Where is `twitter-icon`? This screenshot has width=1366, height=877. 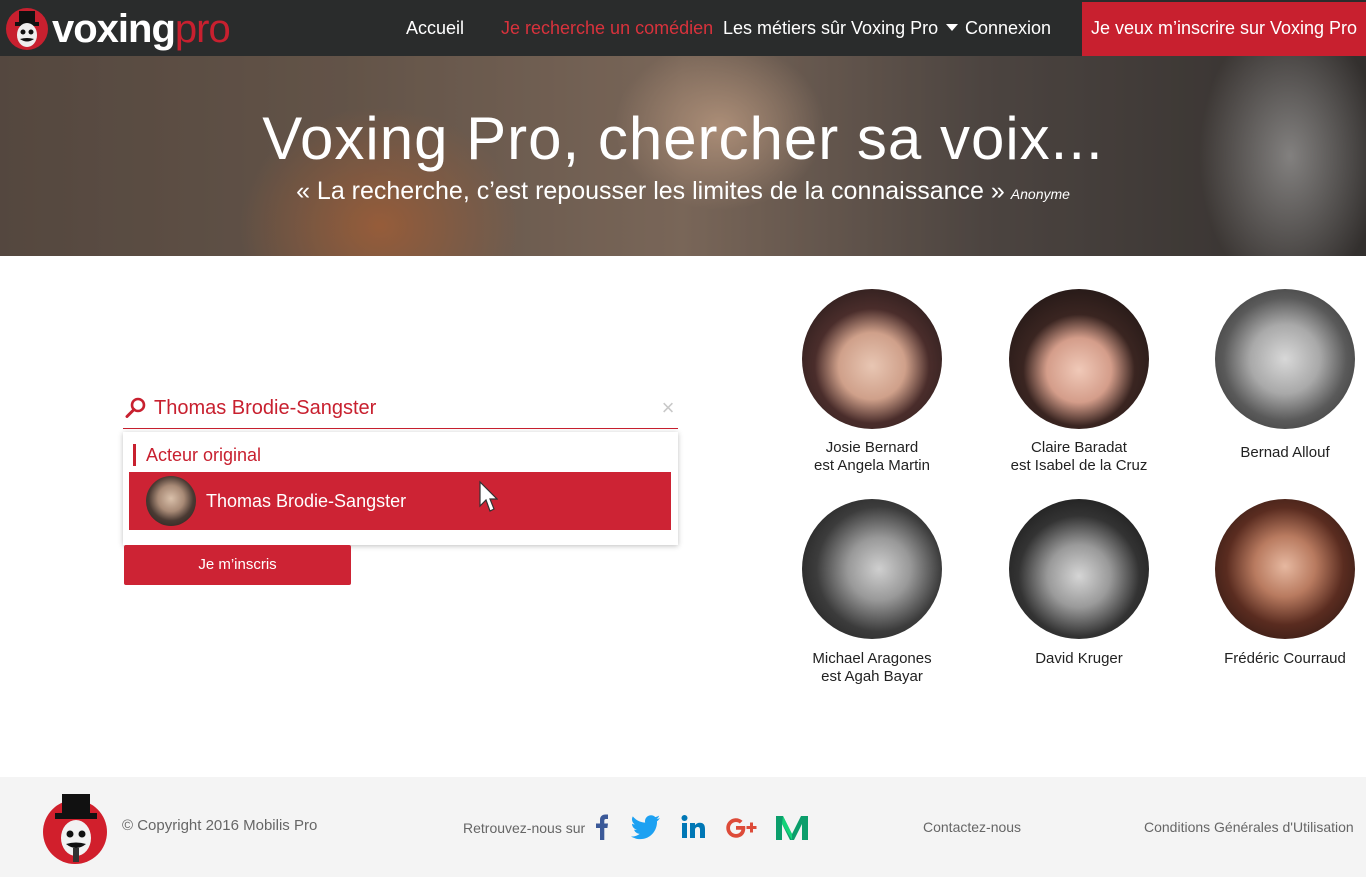
twitter-icon is located at coordinates (646, 827).